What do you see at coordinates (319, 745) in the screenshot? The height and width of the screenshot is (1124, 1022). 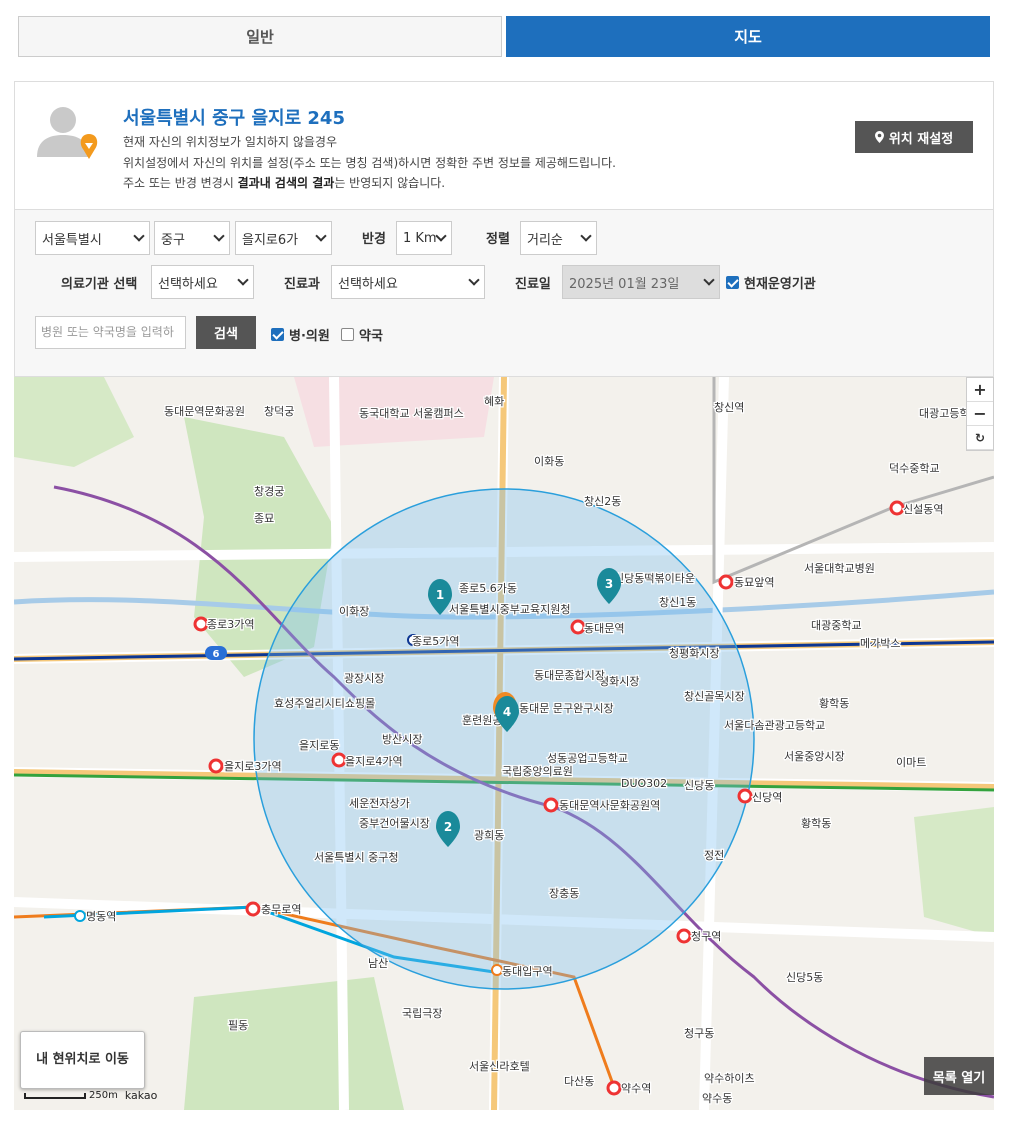 I see `map-place-label: 을지로동` at bounding box center [319, 745].